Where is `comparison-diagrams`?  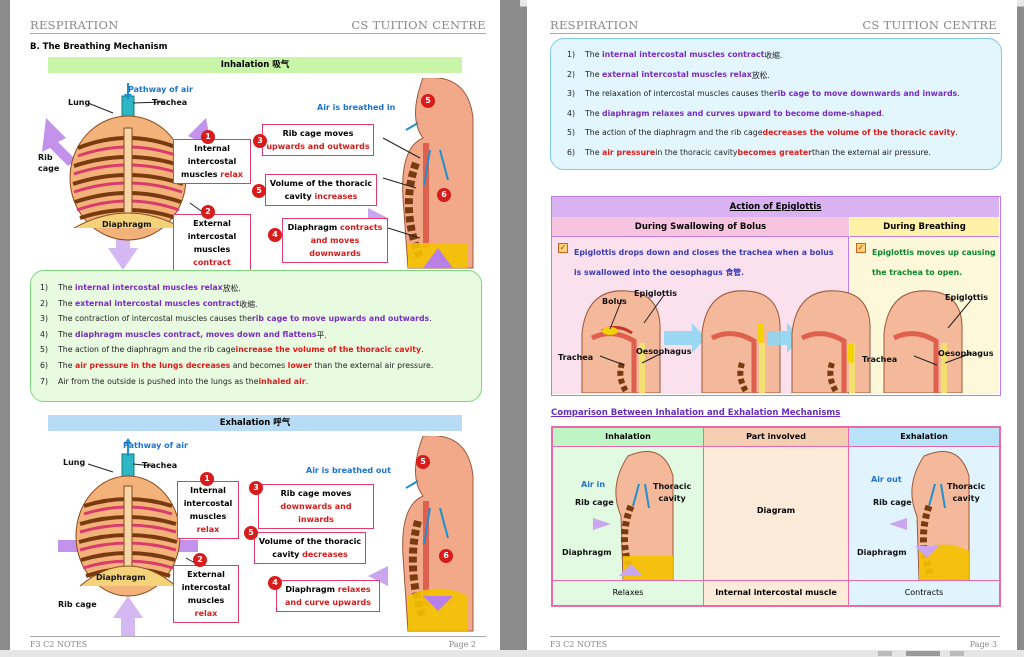 comparison-diagrams is located at coordinates (781, 515).